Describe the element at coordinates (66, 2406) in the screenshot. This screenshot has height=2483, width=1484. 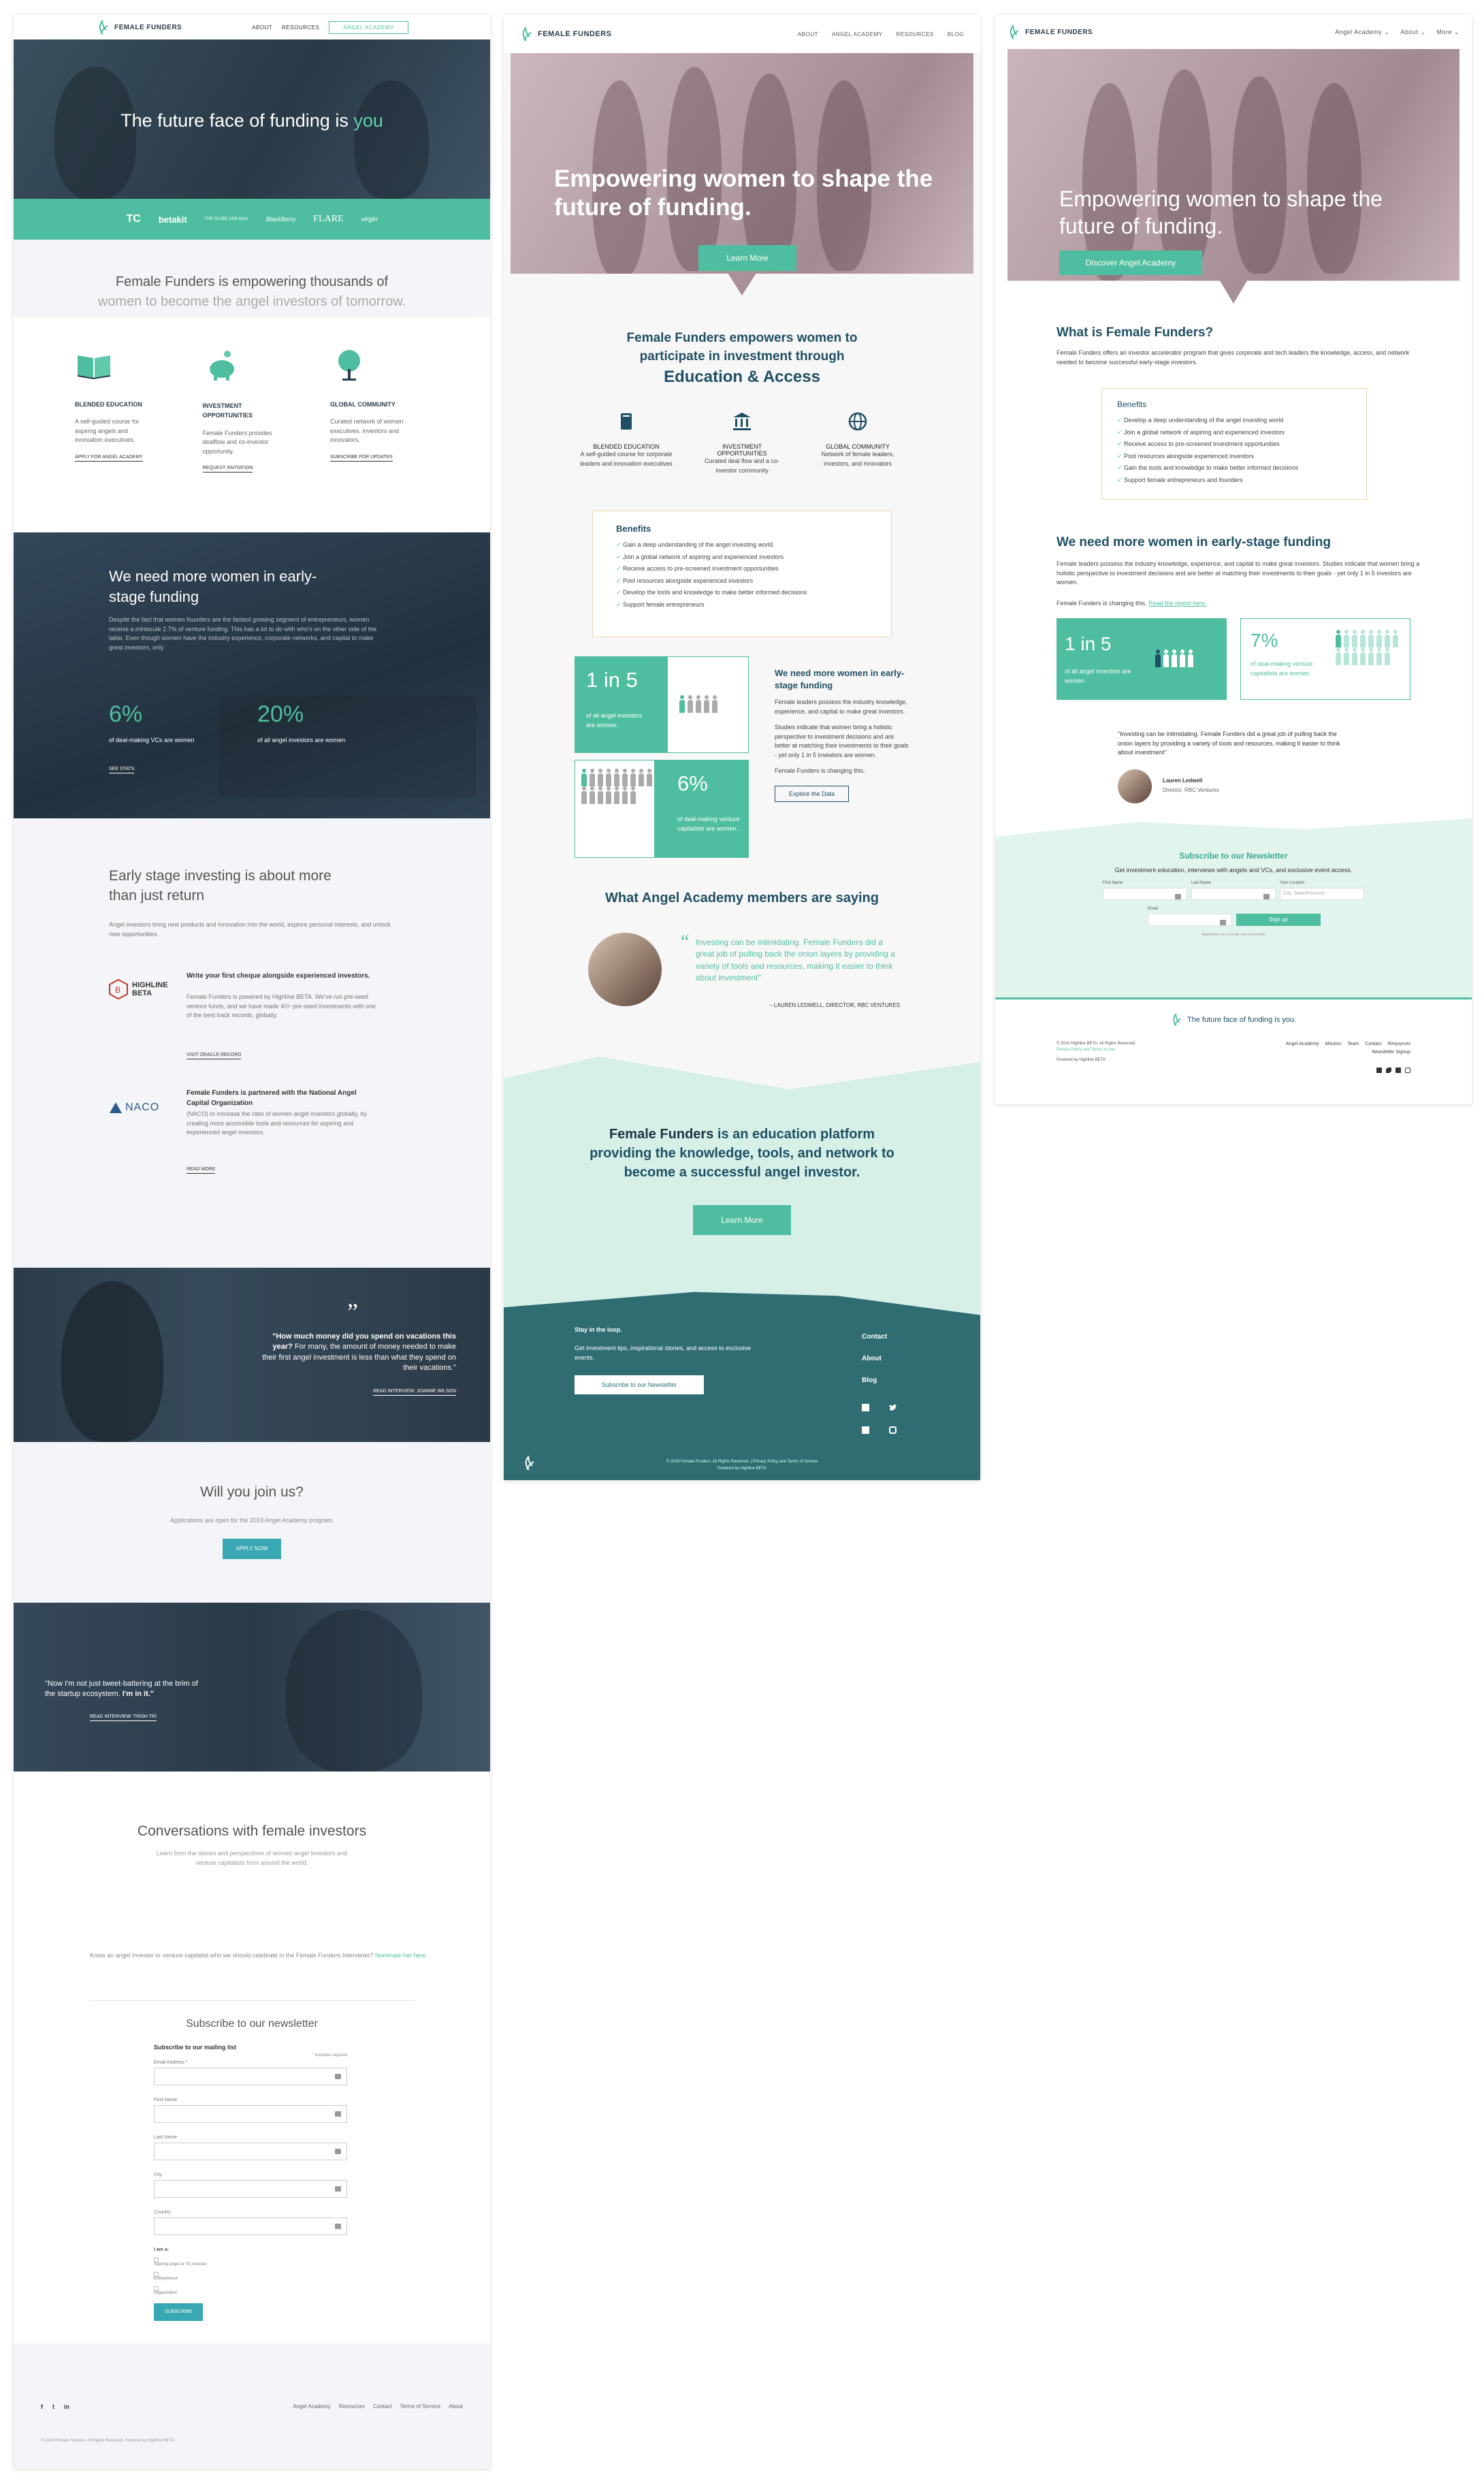
I see `linkedin-icon: in` at that location.